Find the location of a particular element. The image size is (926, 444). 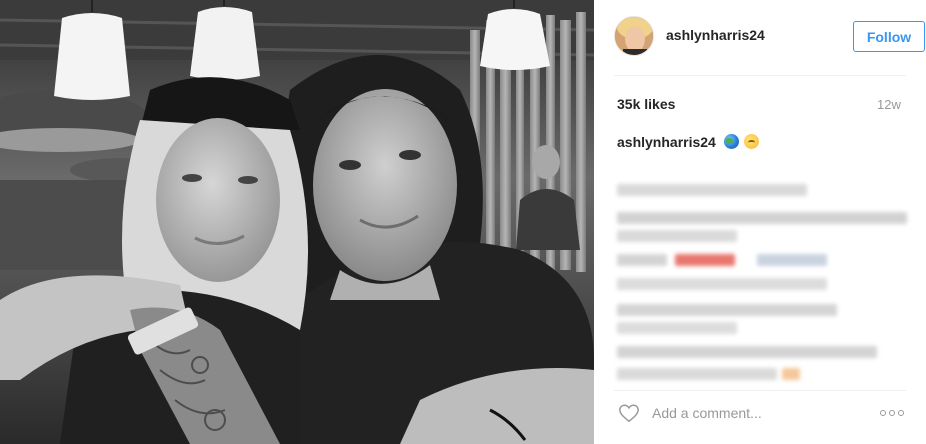

likes-count: 35k likes is located at coordinates (646, 104).